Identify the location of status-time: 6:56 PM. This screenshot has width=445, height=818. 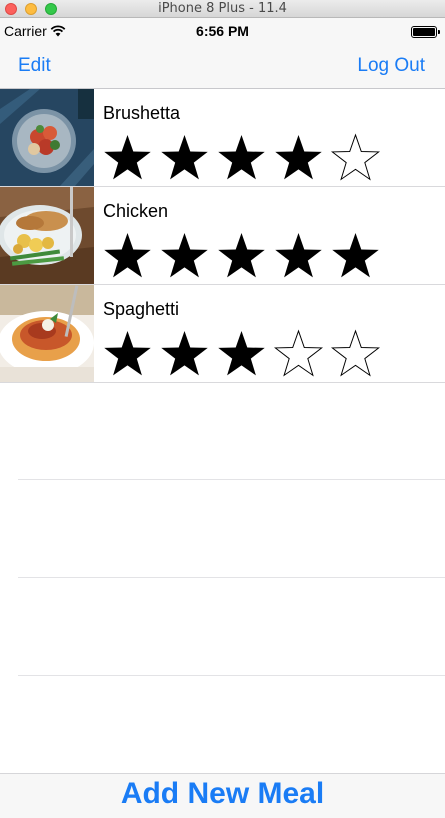
(222, 31).